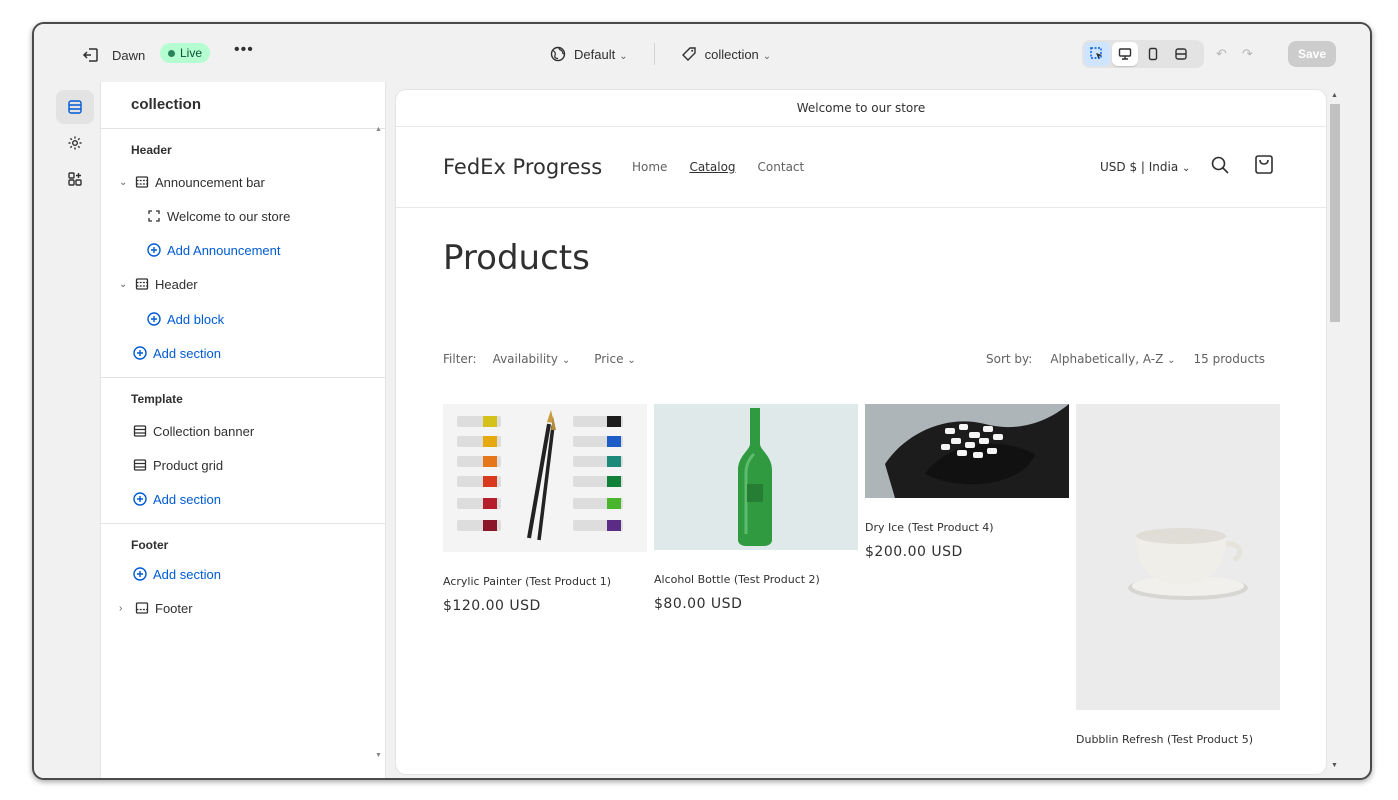  Describe the element at coordinates (1145, 167) in the screenshot. I see `locale-selector: USD $ | India ⌄` at that location.